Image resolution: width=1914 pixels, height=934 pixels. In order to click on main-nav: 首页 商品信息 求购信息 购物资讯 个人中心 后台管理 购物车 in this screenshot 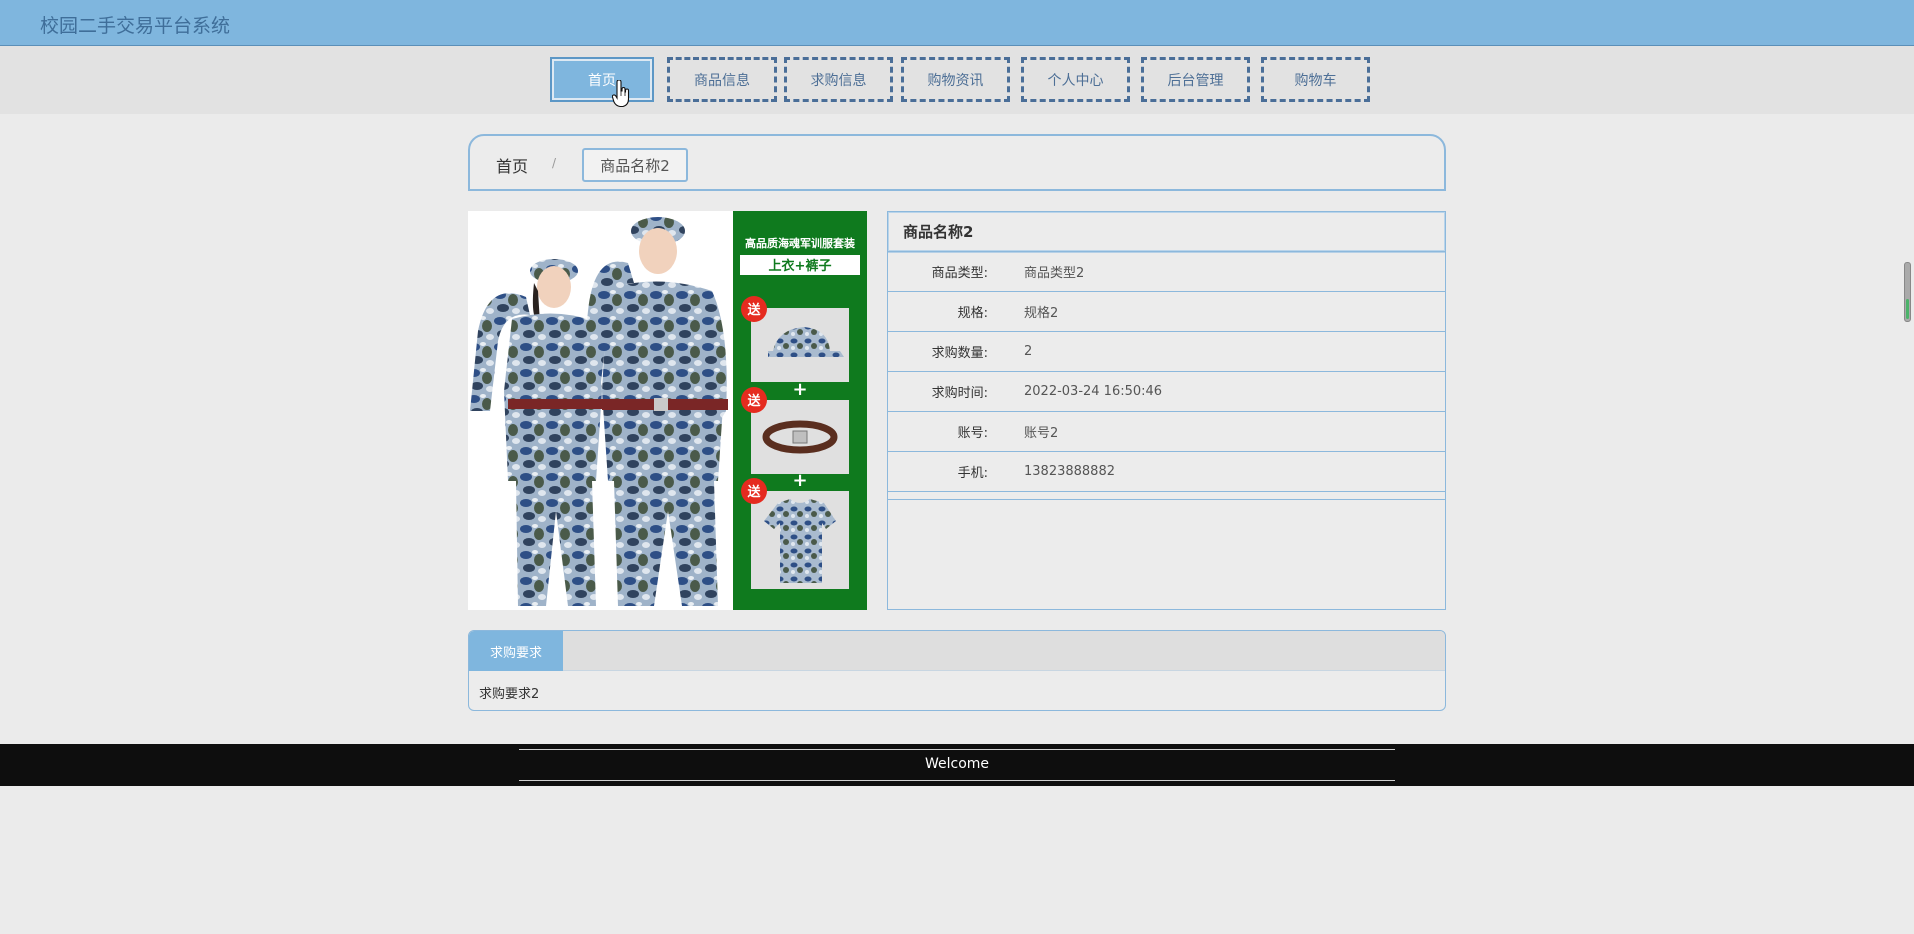, I will do `click(957, 80)`.